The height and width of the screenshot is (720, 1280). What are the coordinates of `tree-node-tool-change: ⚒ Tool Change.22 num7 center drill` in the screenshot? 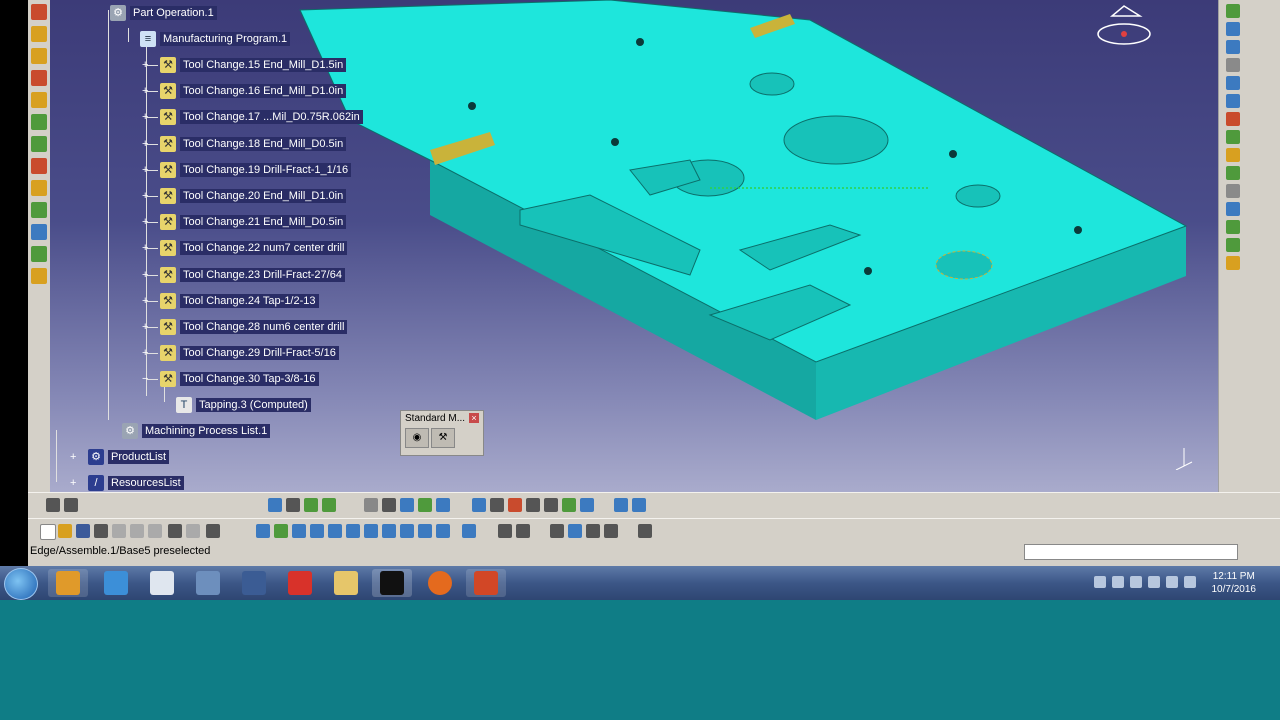 It's located at (254, 248).